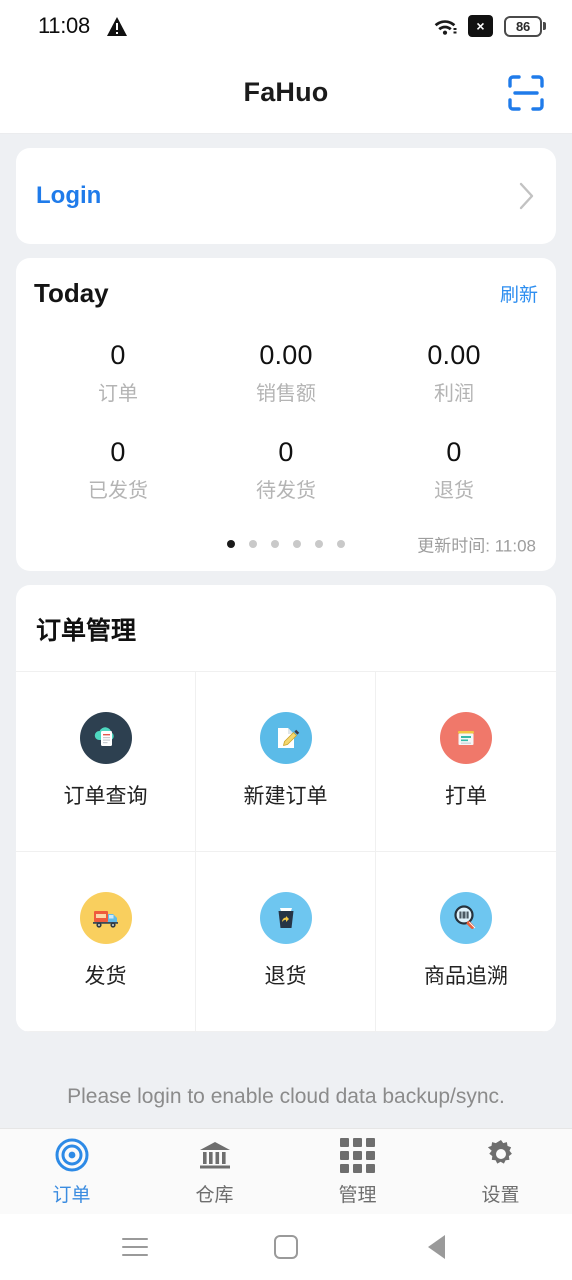 This screenshot has height=1280, width=572. What do you see at coordinates (64, 25) in the screenshot?
I see `status-time: 11:08` at bounding box center [64, 25].